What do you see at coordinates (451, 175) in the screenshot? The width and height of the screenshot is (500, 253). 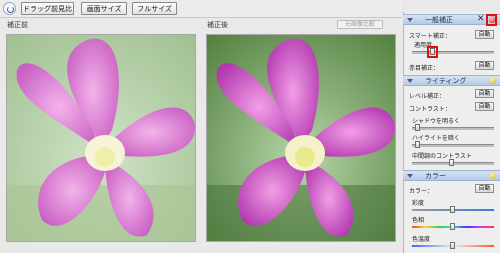 I see `color-section-header: カラー` at bounding box center [451, 175].